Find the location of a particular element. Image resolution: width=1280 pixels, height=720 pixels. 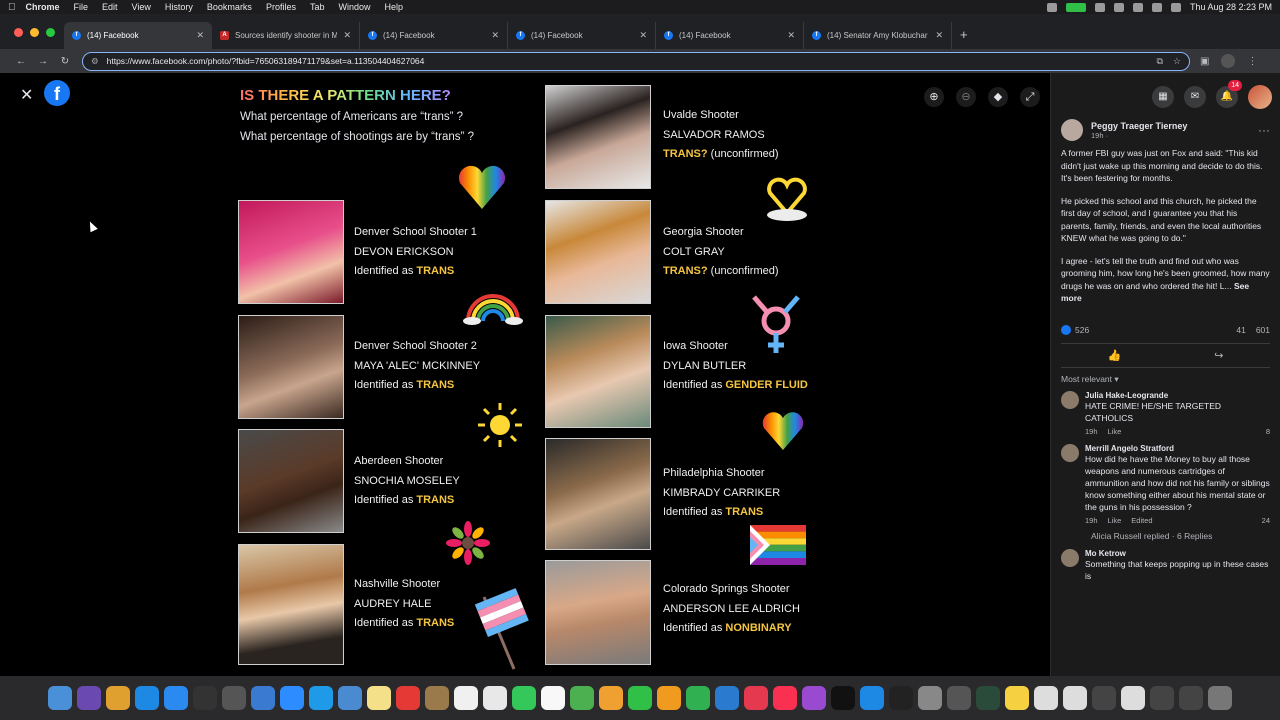

photos-icon is located at coordinates (611, 698).